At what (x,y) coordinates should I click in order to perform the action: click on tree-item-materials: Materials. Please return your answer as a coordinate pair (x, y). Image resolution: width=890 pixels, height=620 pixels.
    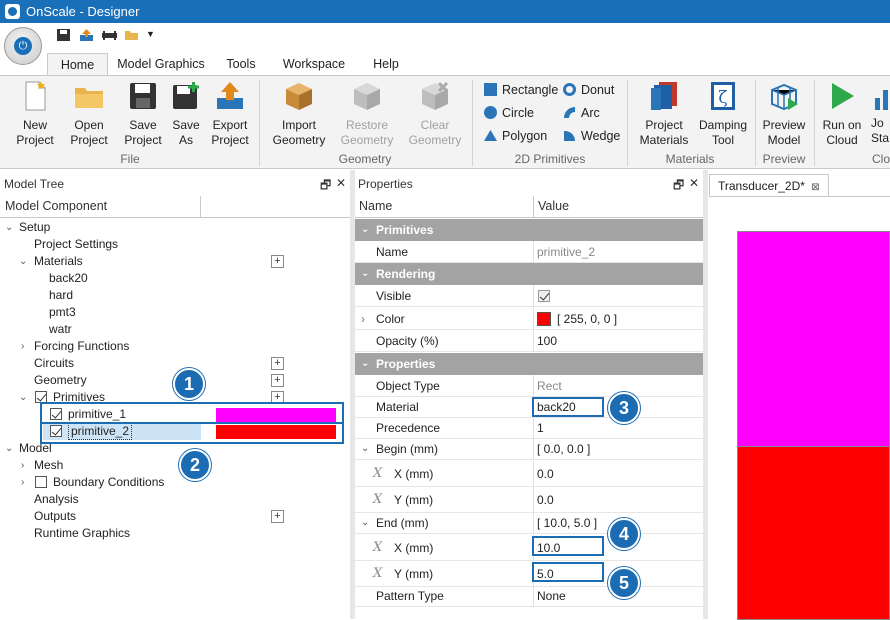
    Looking at the image, I should click on (58, 261).